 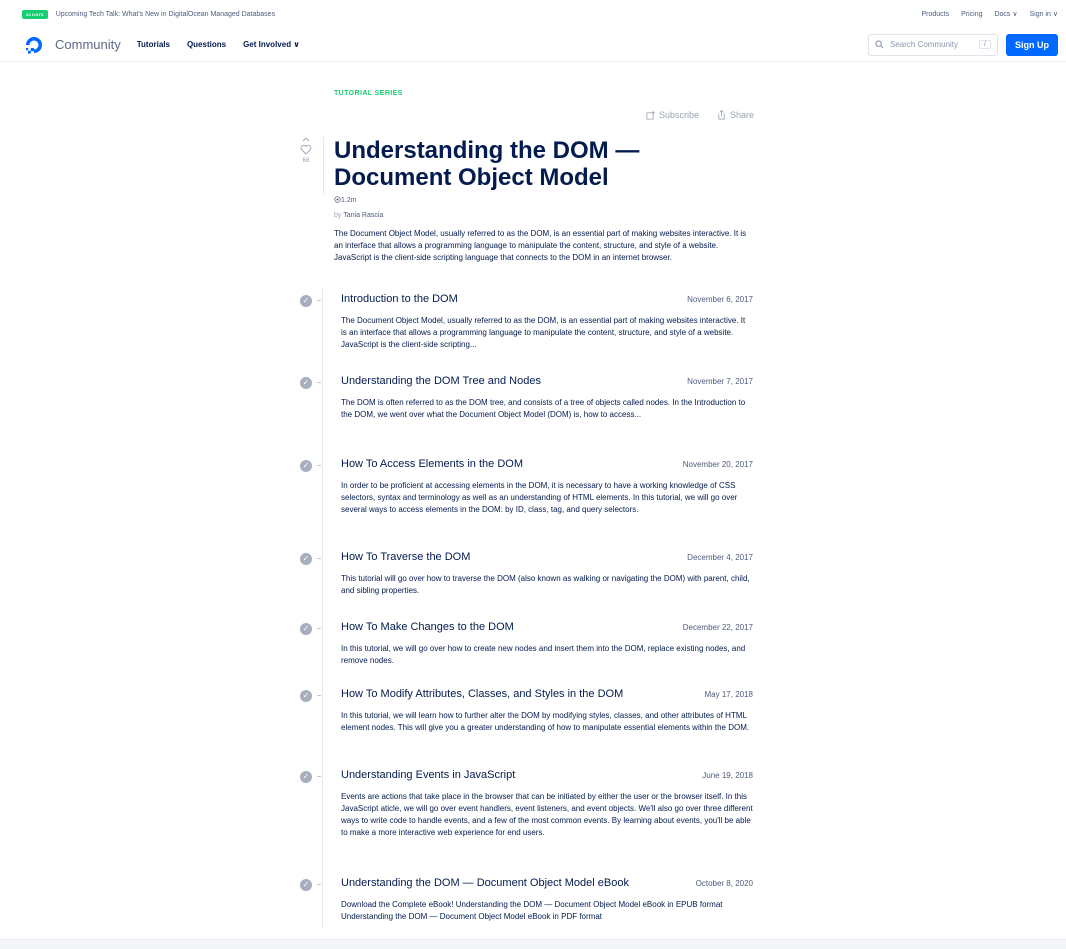 I want to click on byline: by Tania Rascia, so click(x=358, y=215).